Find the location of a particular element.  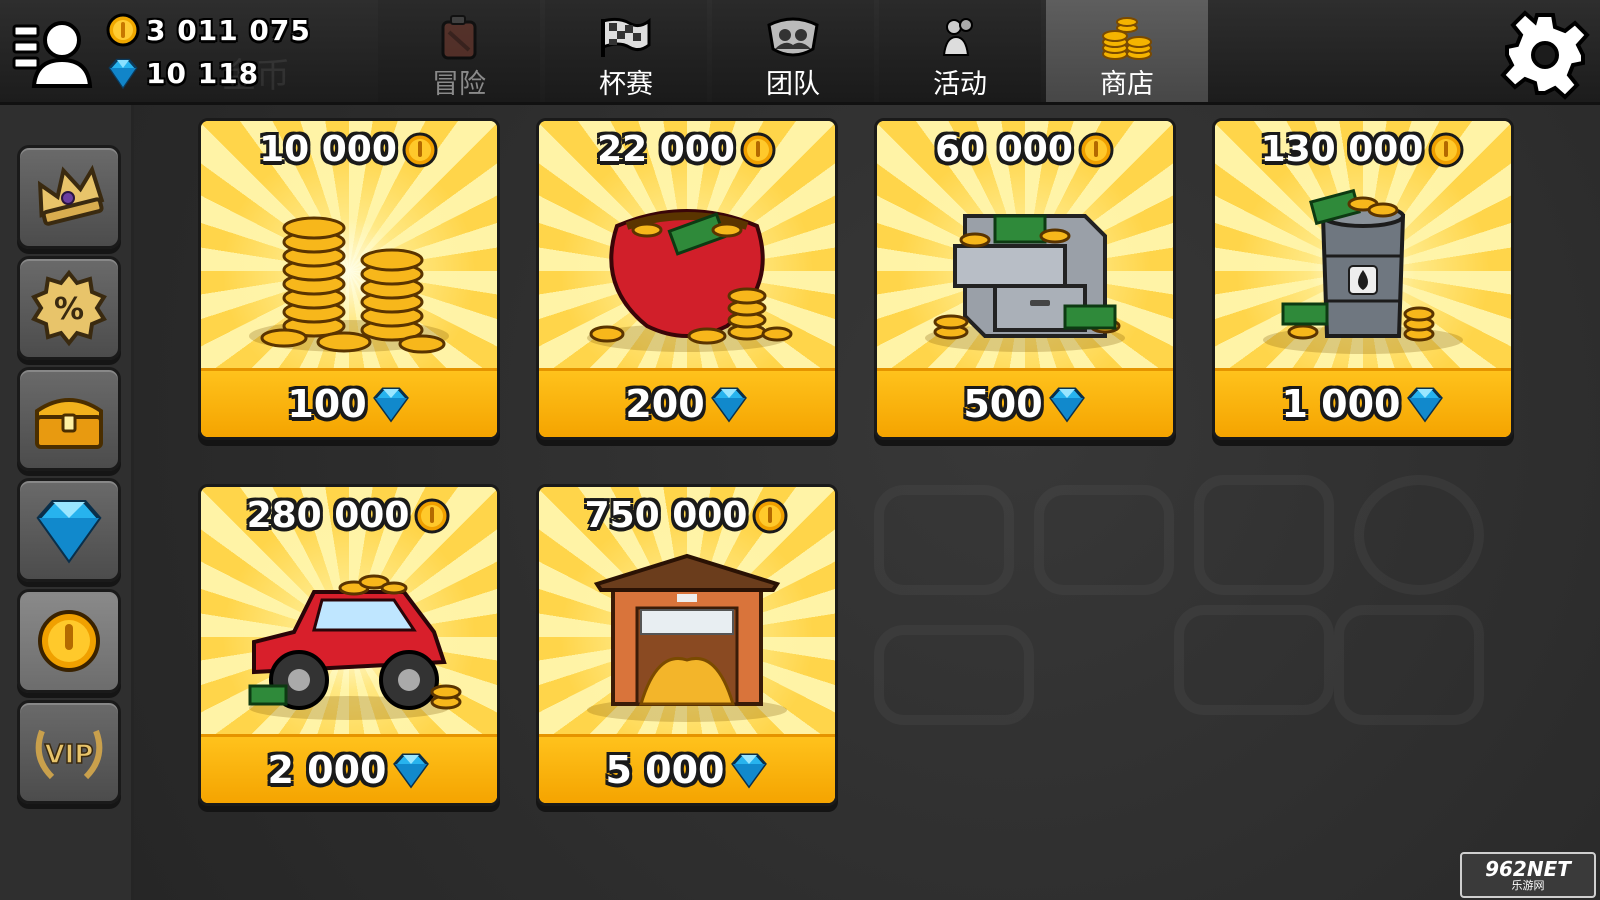

sidebar-item-vip-pass is located at coordinates (69, 197).